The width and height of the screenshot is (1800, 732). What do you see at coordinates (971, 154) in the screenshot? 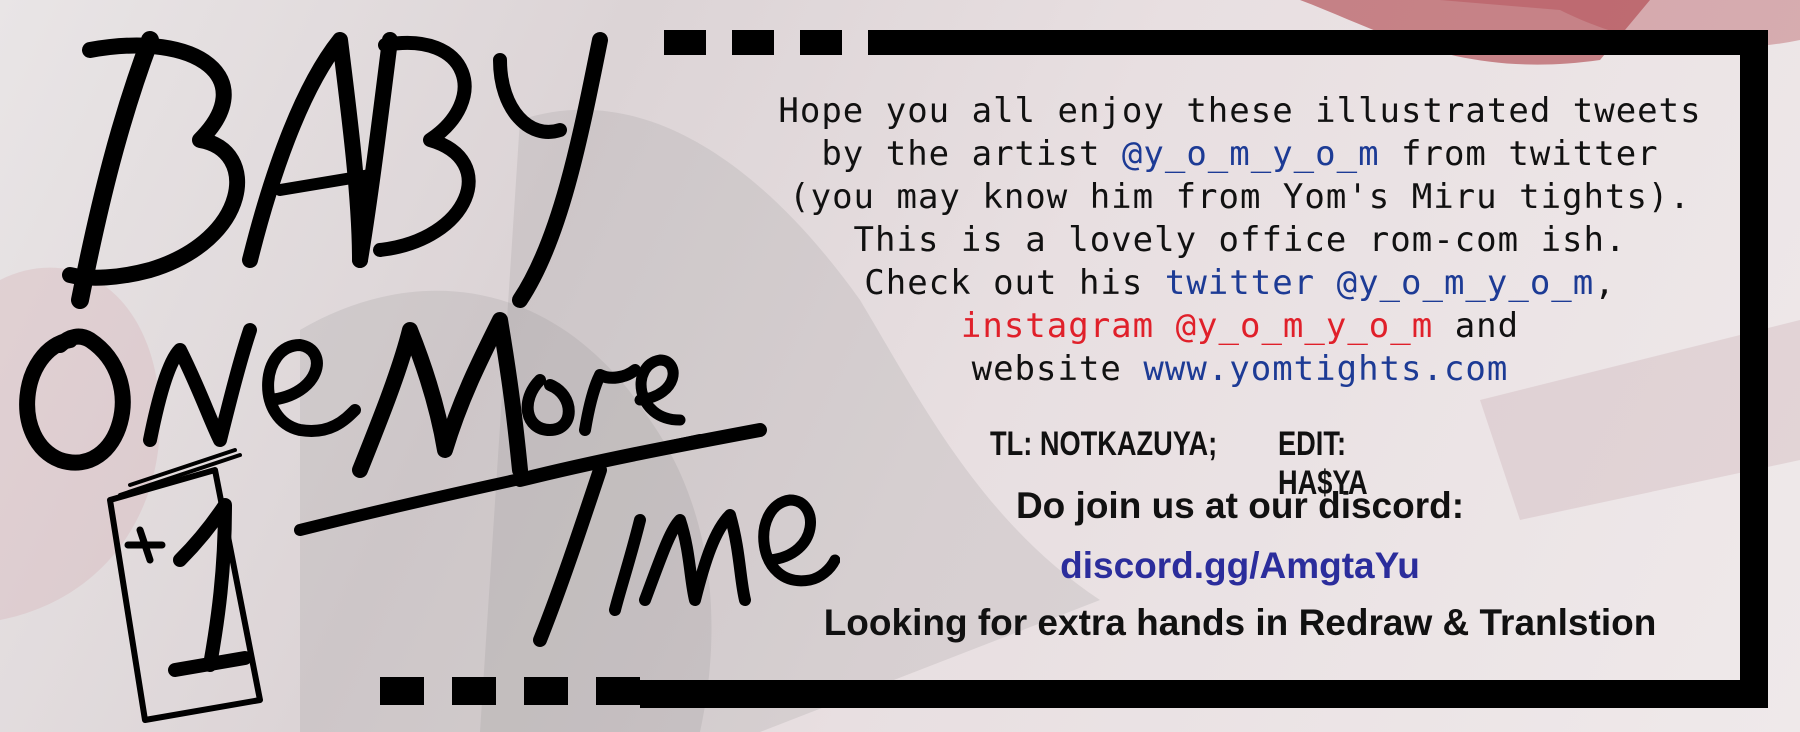
I see `info-line-2-prefix: by the artist` at bounding box center [971, 154].